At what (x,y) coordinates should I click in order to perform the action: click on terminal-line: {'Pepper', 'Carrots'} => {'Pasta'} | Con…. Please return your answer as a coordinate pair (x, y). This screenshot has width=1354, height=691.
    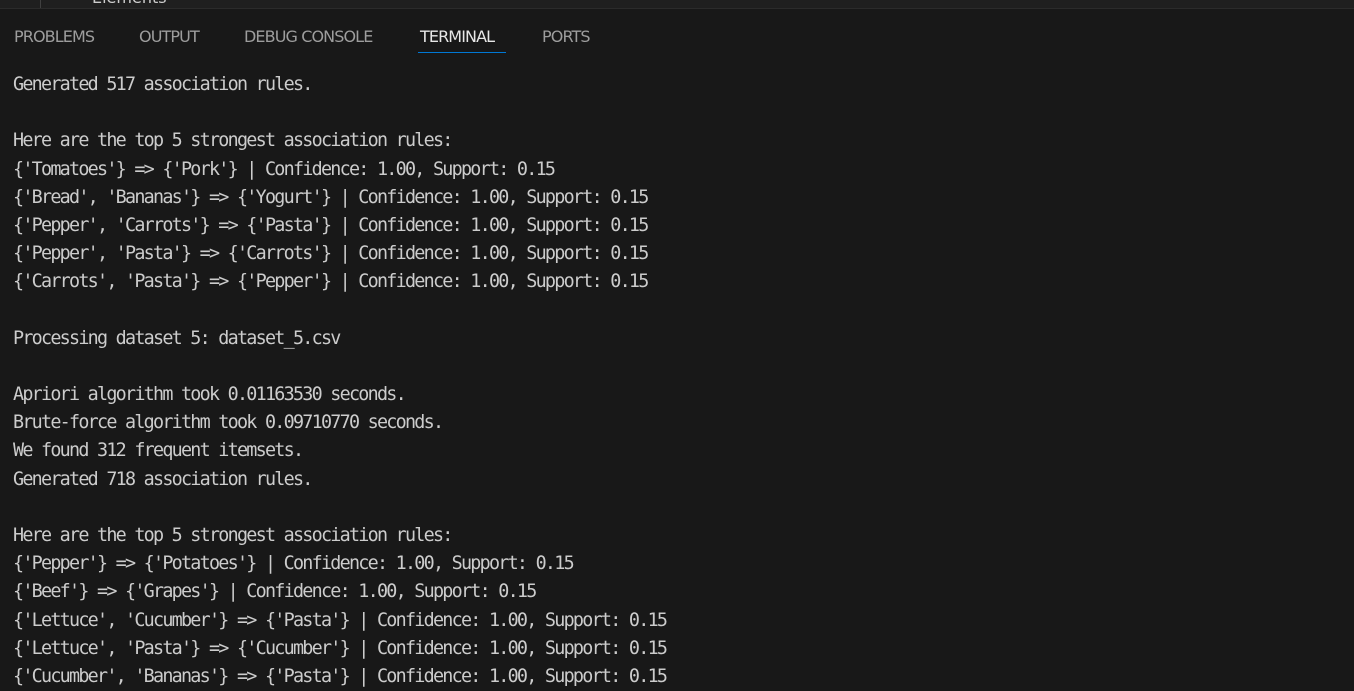
    Looking at the image, I should click on (331, 225).